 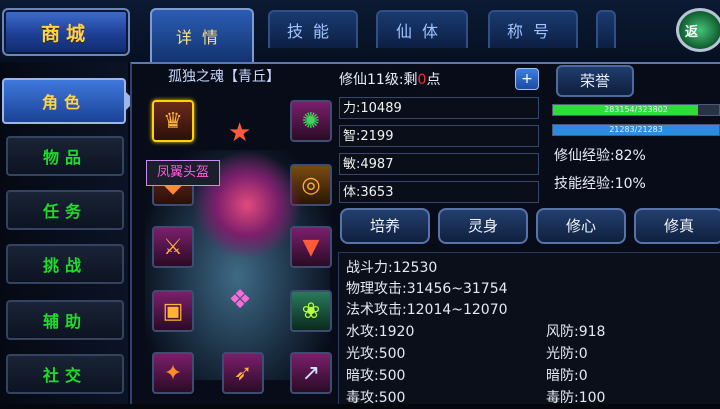 I want to click on hp-bar-text: 283154/323802, so click(x=636, y=109).